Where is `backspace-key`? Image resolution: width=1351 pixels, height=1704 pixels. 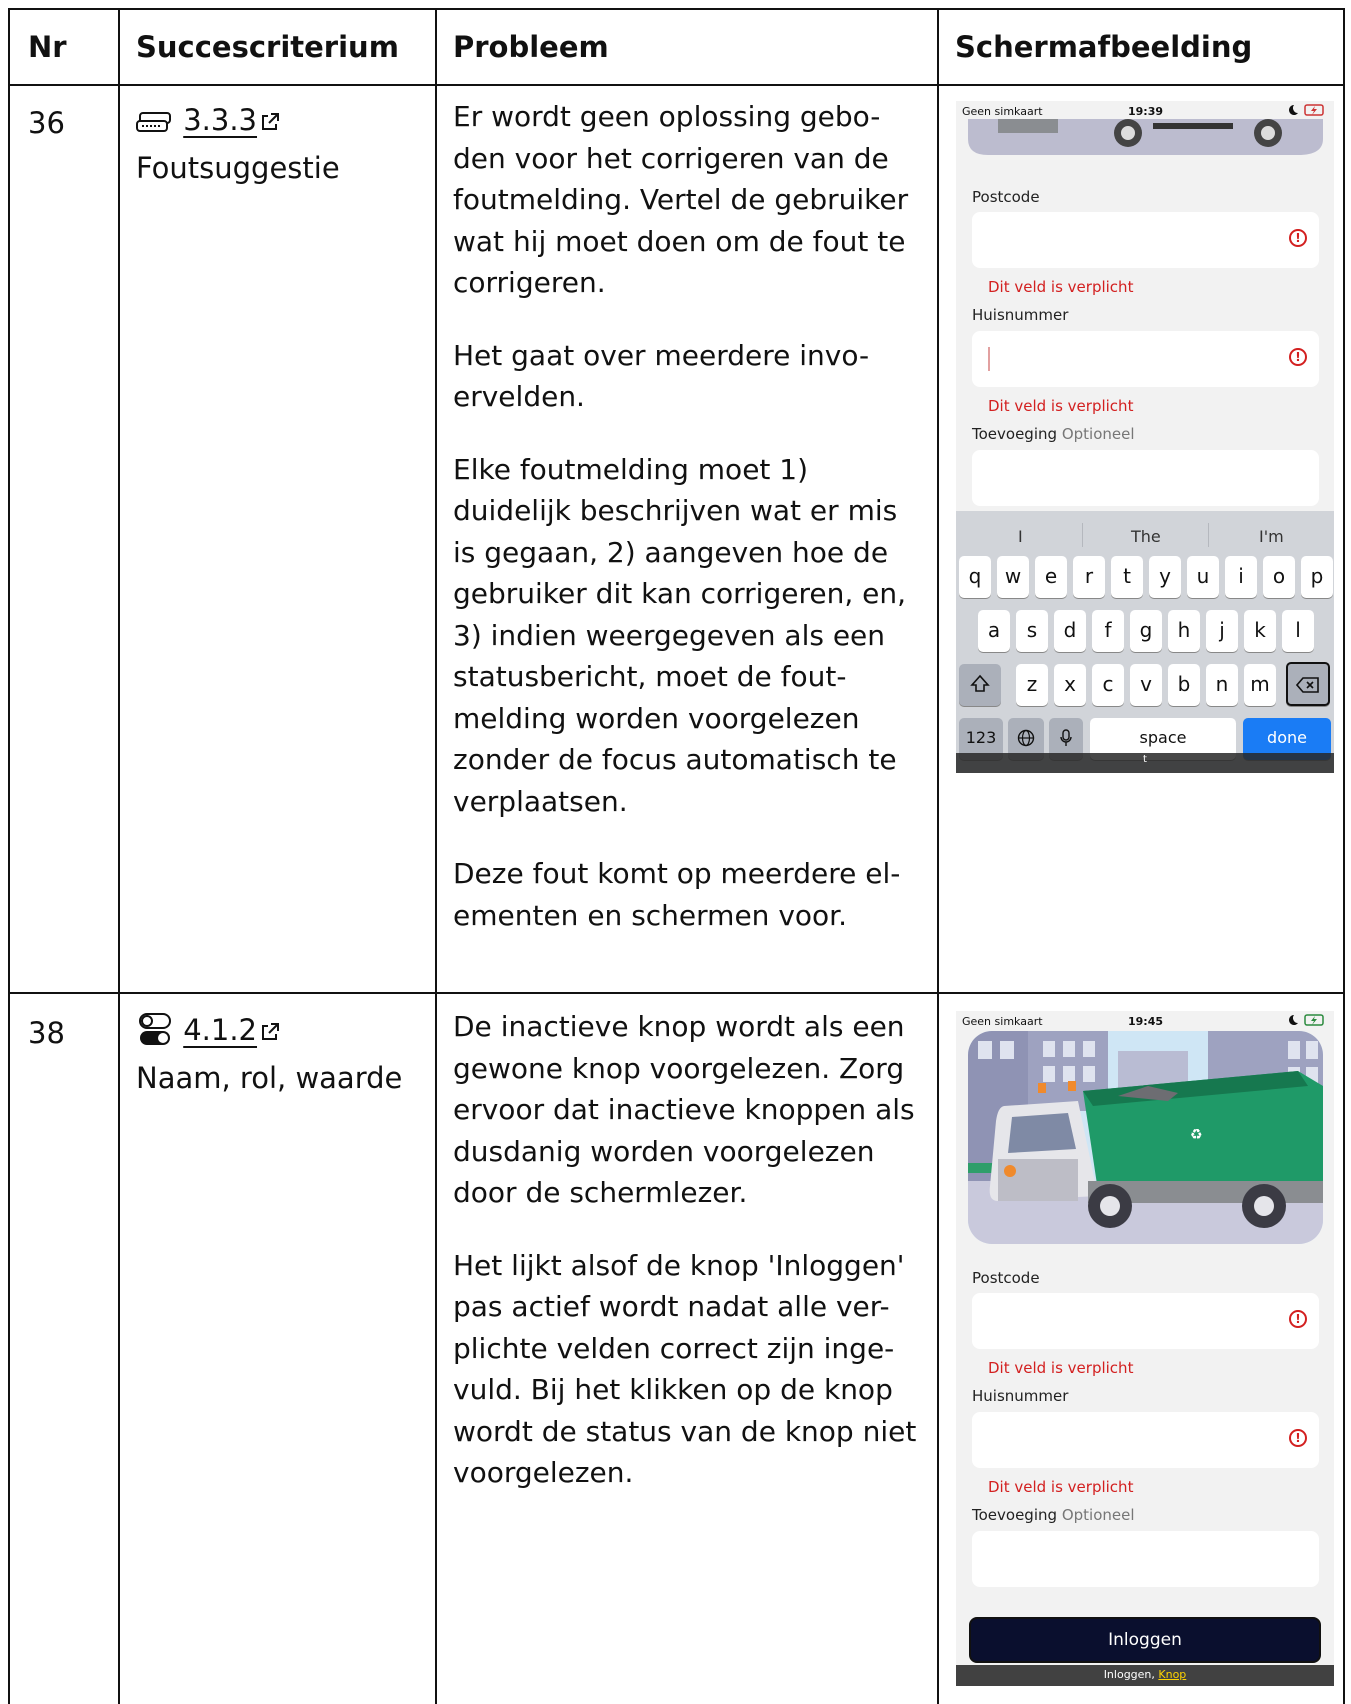
backspace-key is located at coordinates (1308, 684).